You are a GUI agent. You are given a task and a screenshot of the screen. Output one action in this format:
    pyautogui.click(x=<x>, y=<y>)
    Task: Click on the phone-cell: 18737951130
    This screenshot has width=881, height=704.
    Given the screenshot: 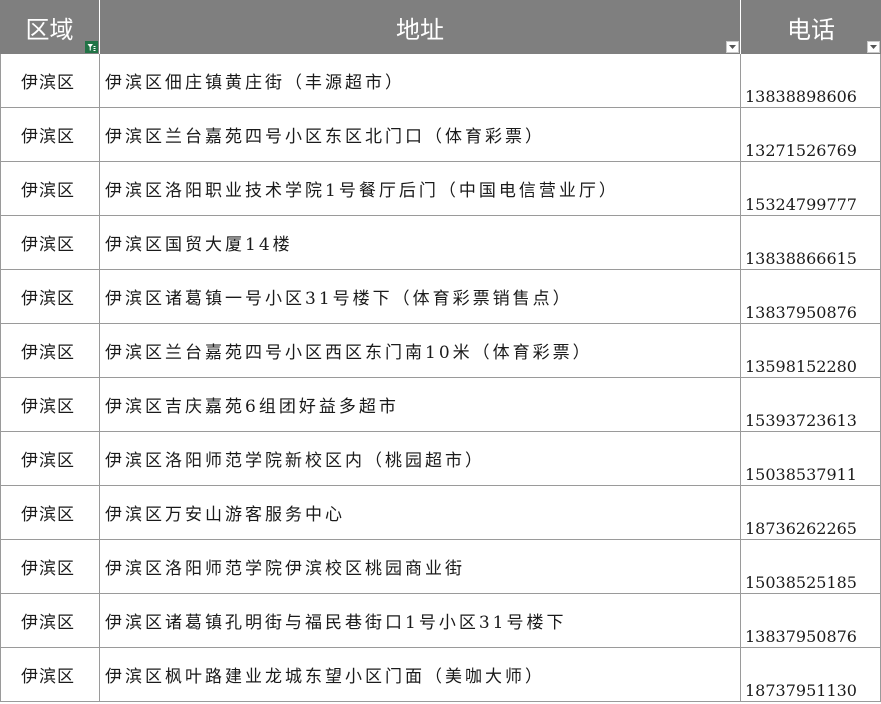 What is the action you would take?
    pyautogui.click(x=811, y=674)
    